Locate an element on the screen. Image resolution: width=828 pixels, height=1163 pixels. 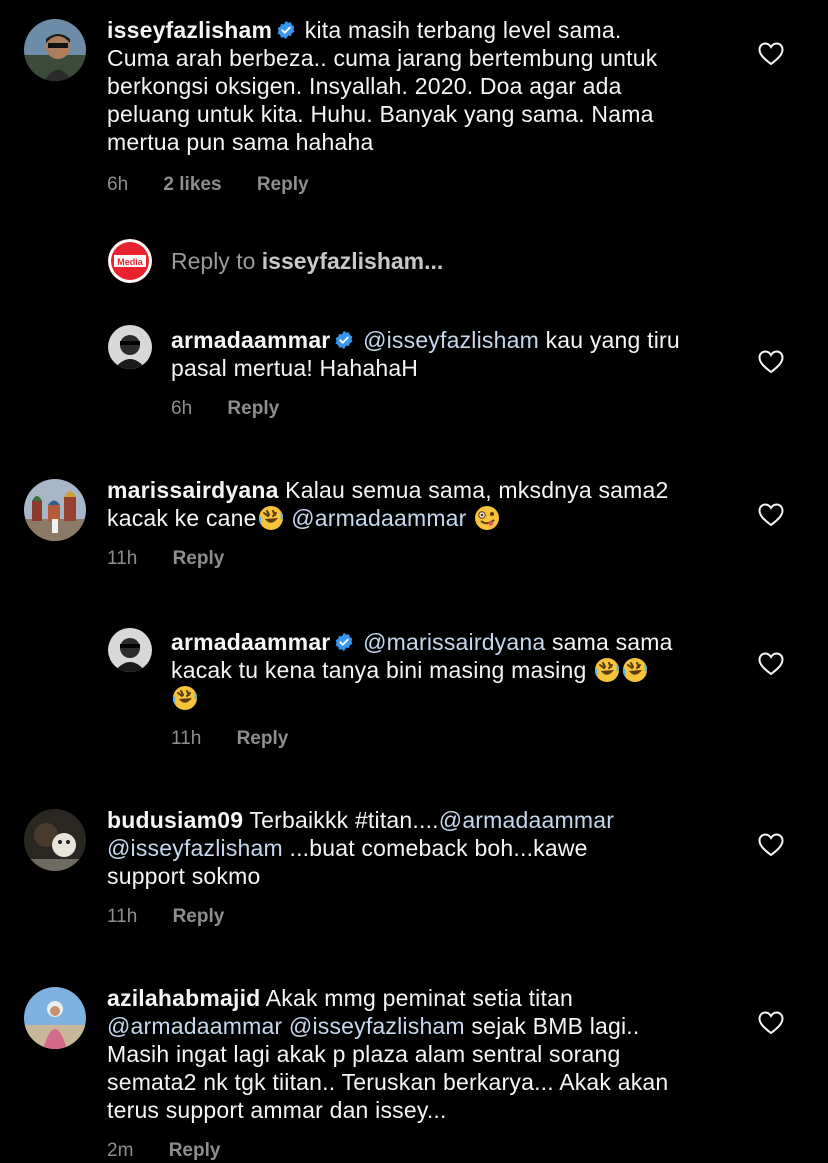
comment-meta: 6h 2 likes Reply is located at coordinates (223, 185).